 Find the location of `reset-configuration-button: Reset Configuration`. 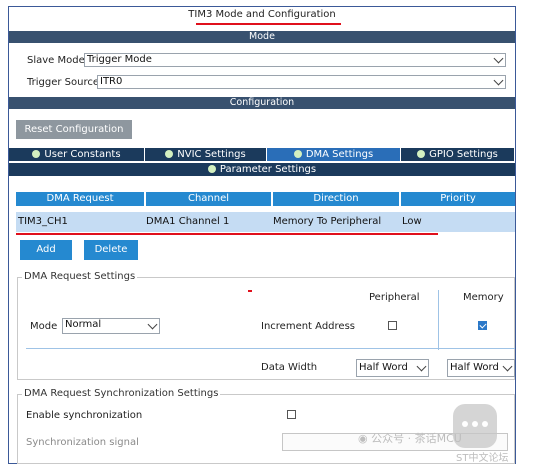

reset-configuration-button: Reset Configuration is located at coordinates (74, 129).